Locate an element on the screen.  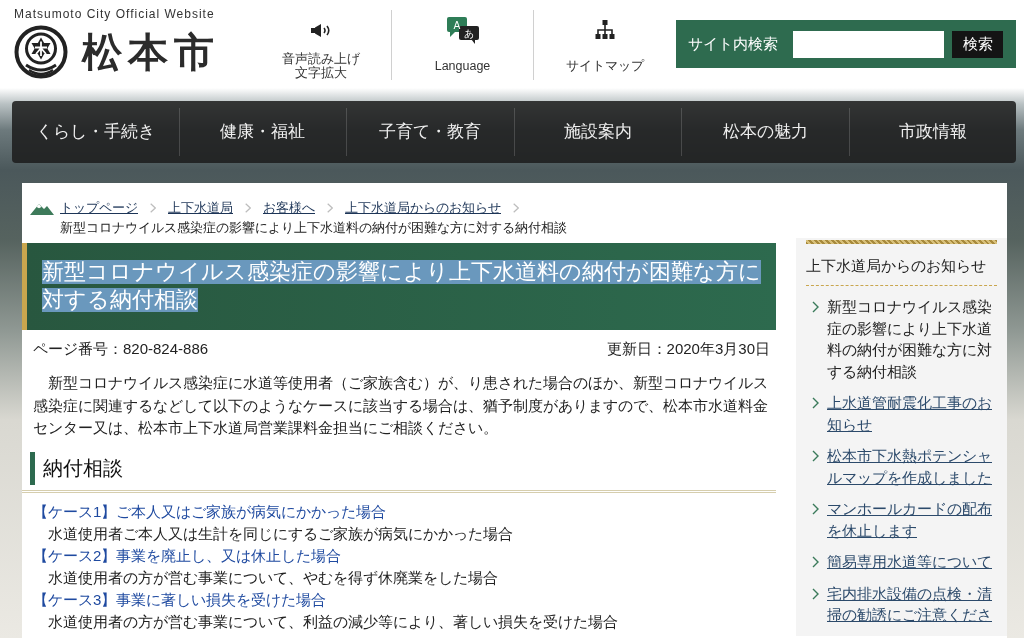
nav-link: 施設案内 is located at coordinates (597, 132).